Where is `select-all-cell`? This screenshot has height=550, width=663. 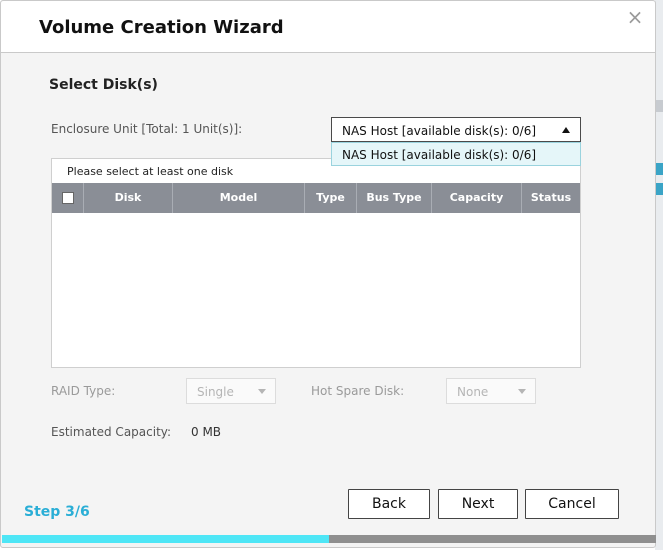 select-all-cell is located at coordinates (68, 198).